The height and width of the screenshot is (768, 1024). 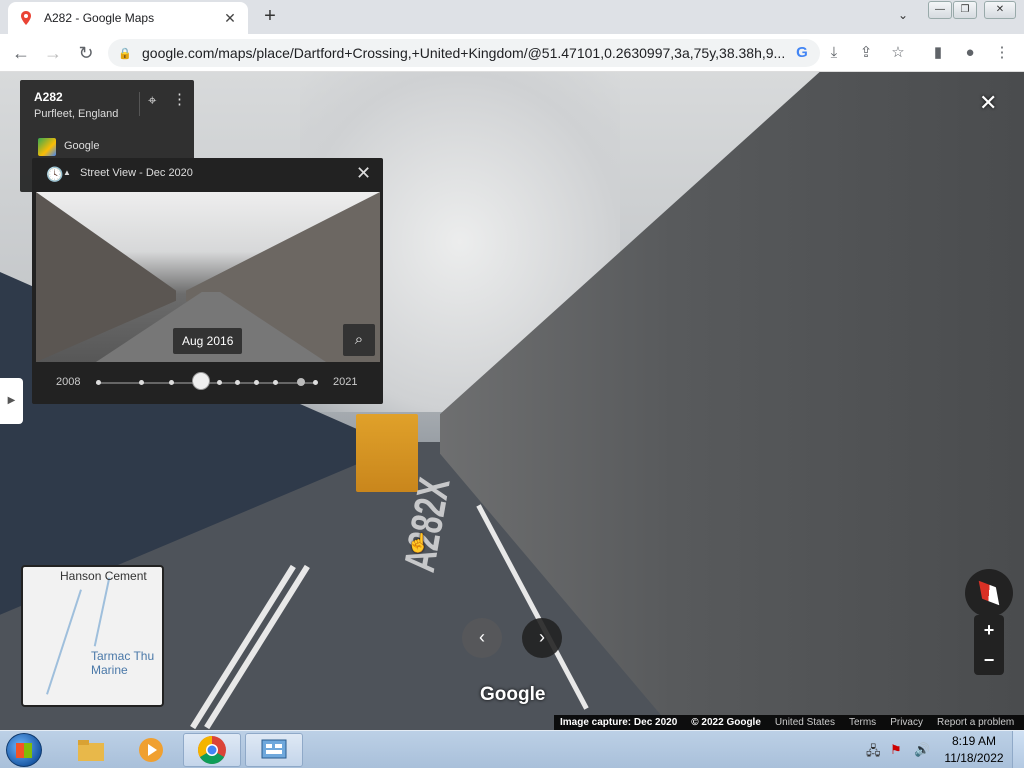 I want to click on minimap-label-hanson: Hanson Cement, so click(x=103, y=576).